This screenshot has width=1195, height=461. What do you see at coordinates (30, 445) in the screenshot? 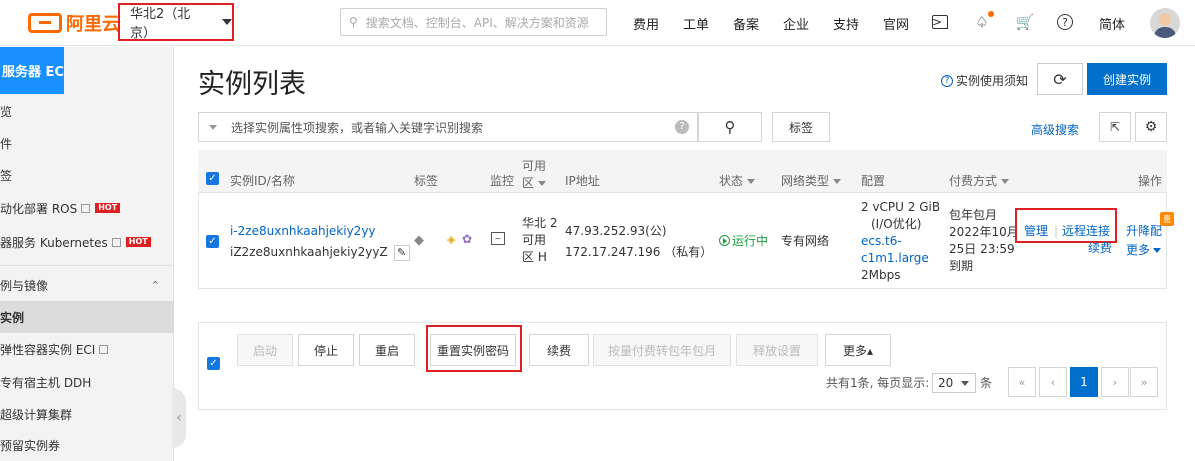
I see `sidebar-item-label: 预留实例券` at bounding box center [30, 445].